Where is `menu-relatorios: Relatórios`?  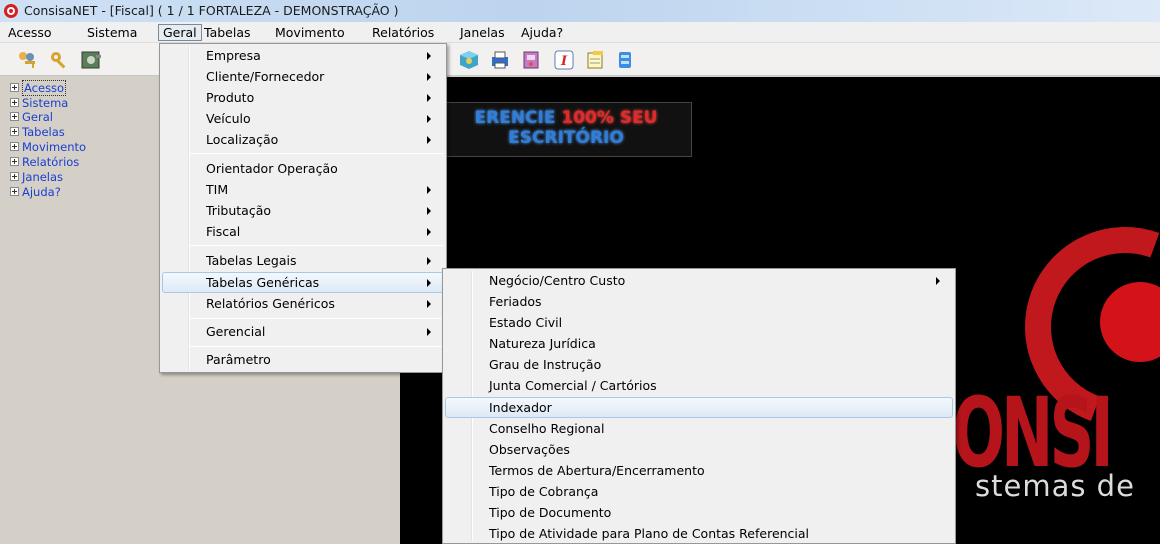 menu-relatorios: Relatórios is located at coordinates (403, 32).